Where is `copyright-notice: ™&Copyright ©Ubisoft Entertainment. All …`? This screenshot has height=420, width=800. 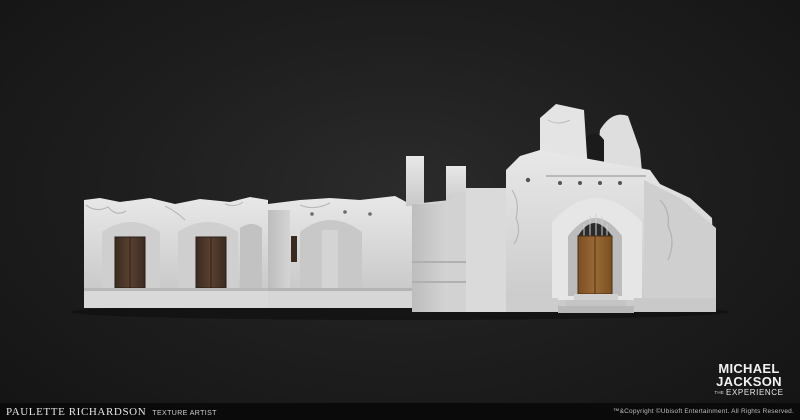 copyright-notice: ™&Copyright ©Ubisoft Entertainment. All … is located at coordinates (703, 411).